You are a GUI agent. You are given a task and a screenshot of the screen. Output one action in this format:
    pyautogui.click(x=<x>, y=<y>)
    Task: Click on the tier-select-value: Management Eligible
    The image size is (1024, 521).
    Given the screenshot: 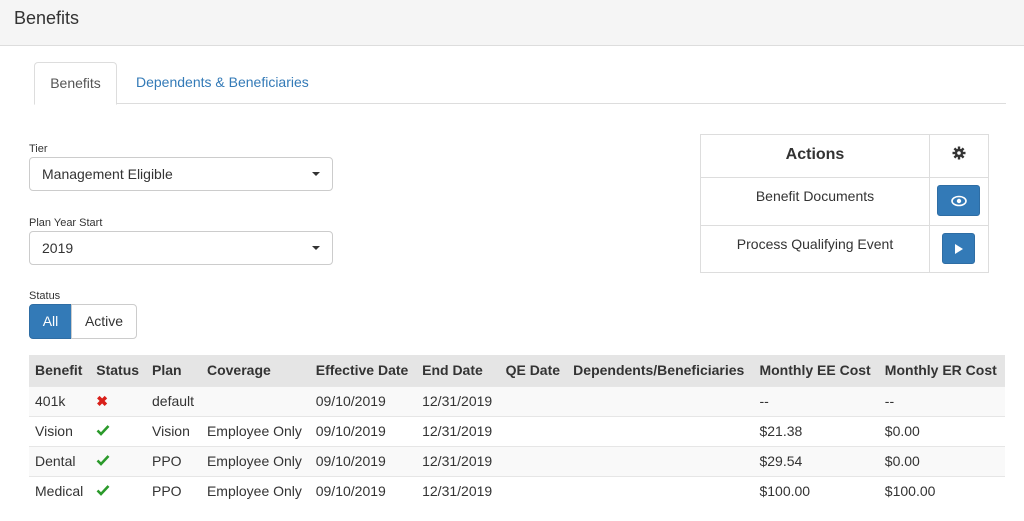 What is the action you would take?
    pyautogui.click(x=107, y=174)
    